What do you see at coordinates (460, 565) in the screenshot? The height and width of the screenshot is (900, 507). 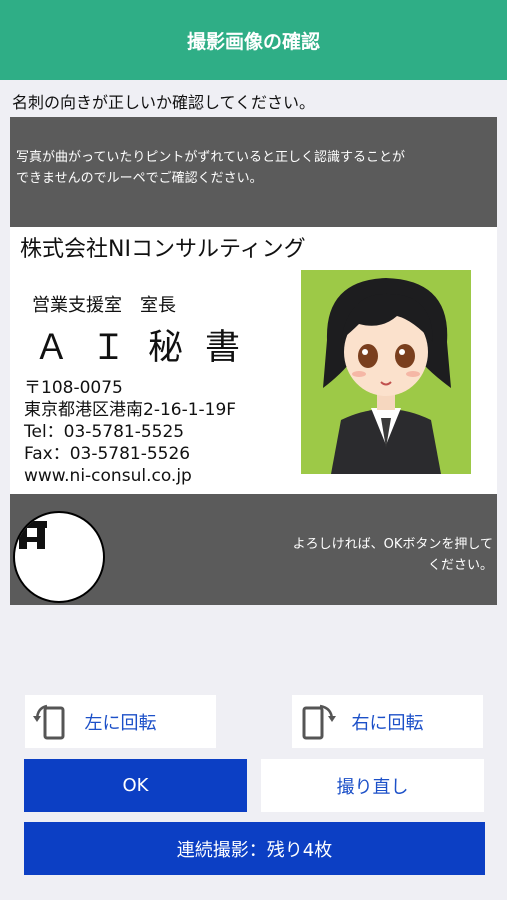 I see `confirm-text-line2: ください。` at bounding box center [460, 565].